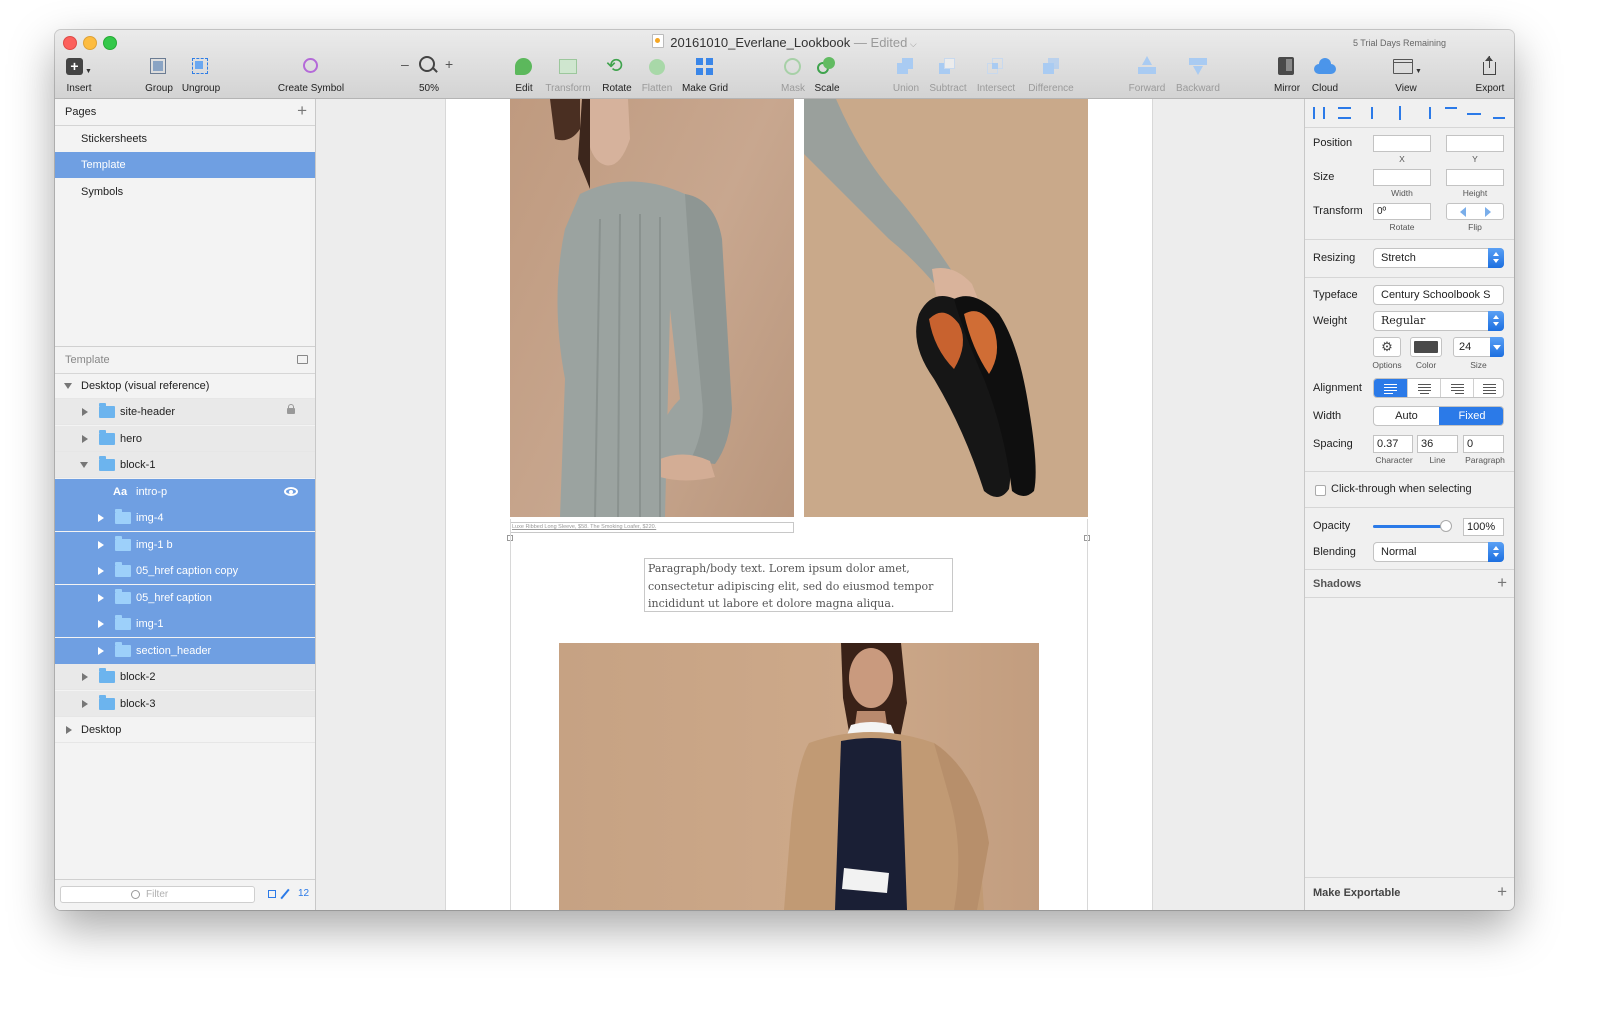  What do you see at coordinates (272, 894) in the screenshot?
I see `layer-filter-icon` at bounding box center [272, 894].